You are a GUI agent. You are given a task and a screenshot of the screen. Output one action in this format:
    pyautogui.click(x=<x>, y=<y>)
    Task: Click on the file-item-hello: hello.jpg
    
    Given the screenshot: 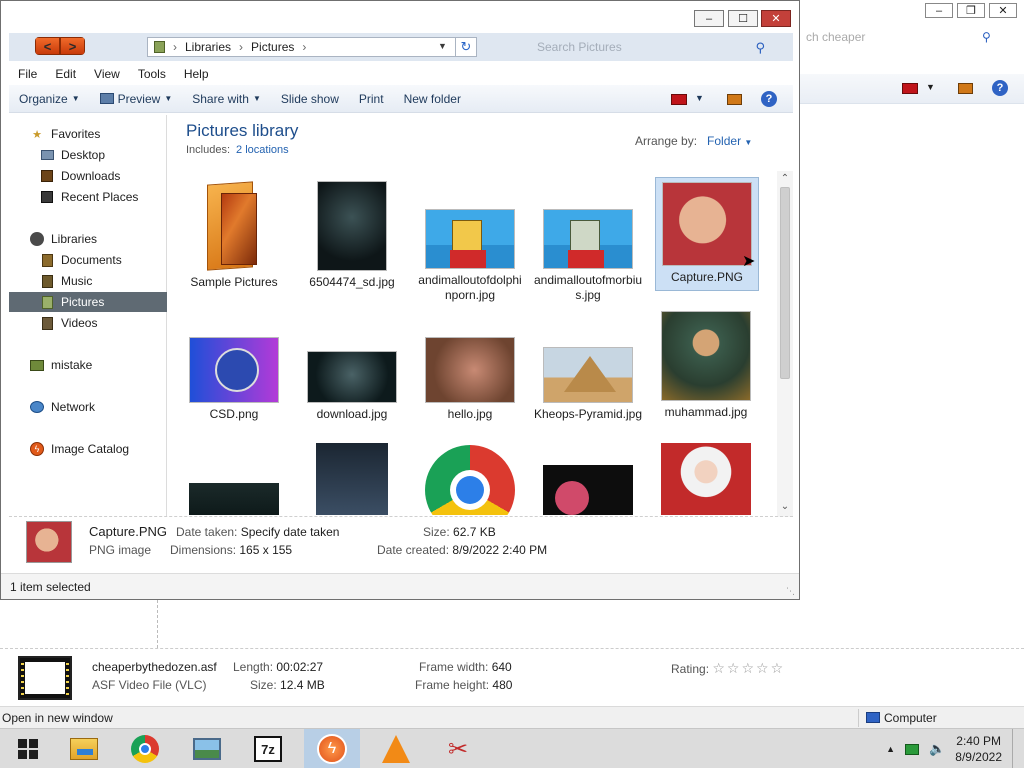 What is the action you would take?
    pyautogui.click(x=470, y=366)
    